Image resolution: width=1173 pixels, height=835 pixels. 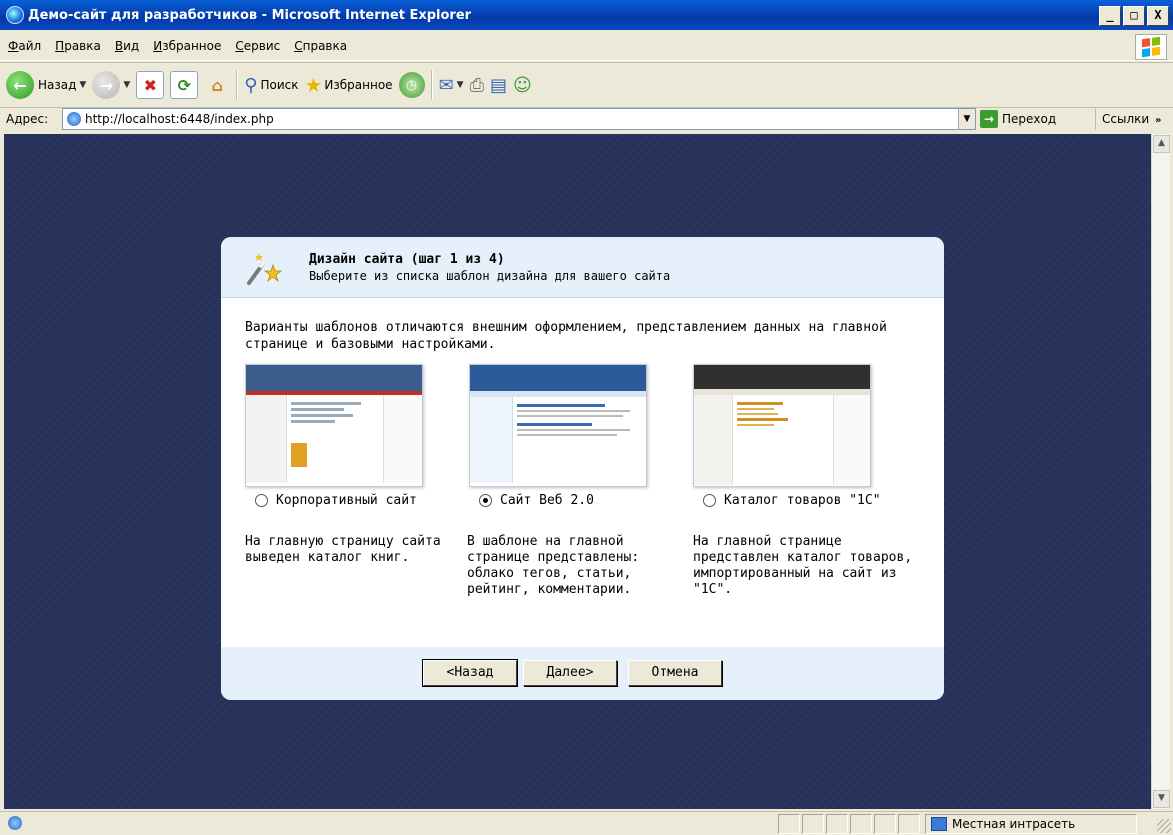 I want to click on dialog-title: Дизайн сайта (шаг 1 из 4), so click(x=407, y=259).